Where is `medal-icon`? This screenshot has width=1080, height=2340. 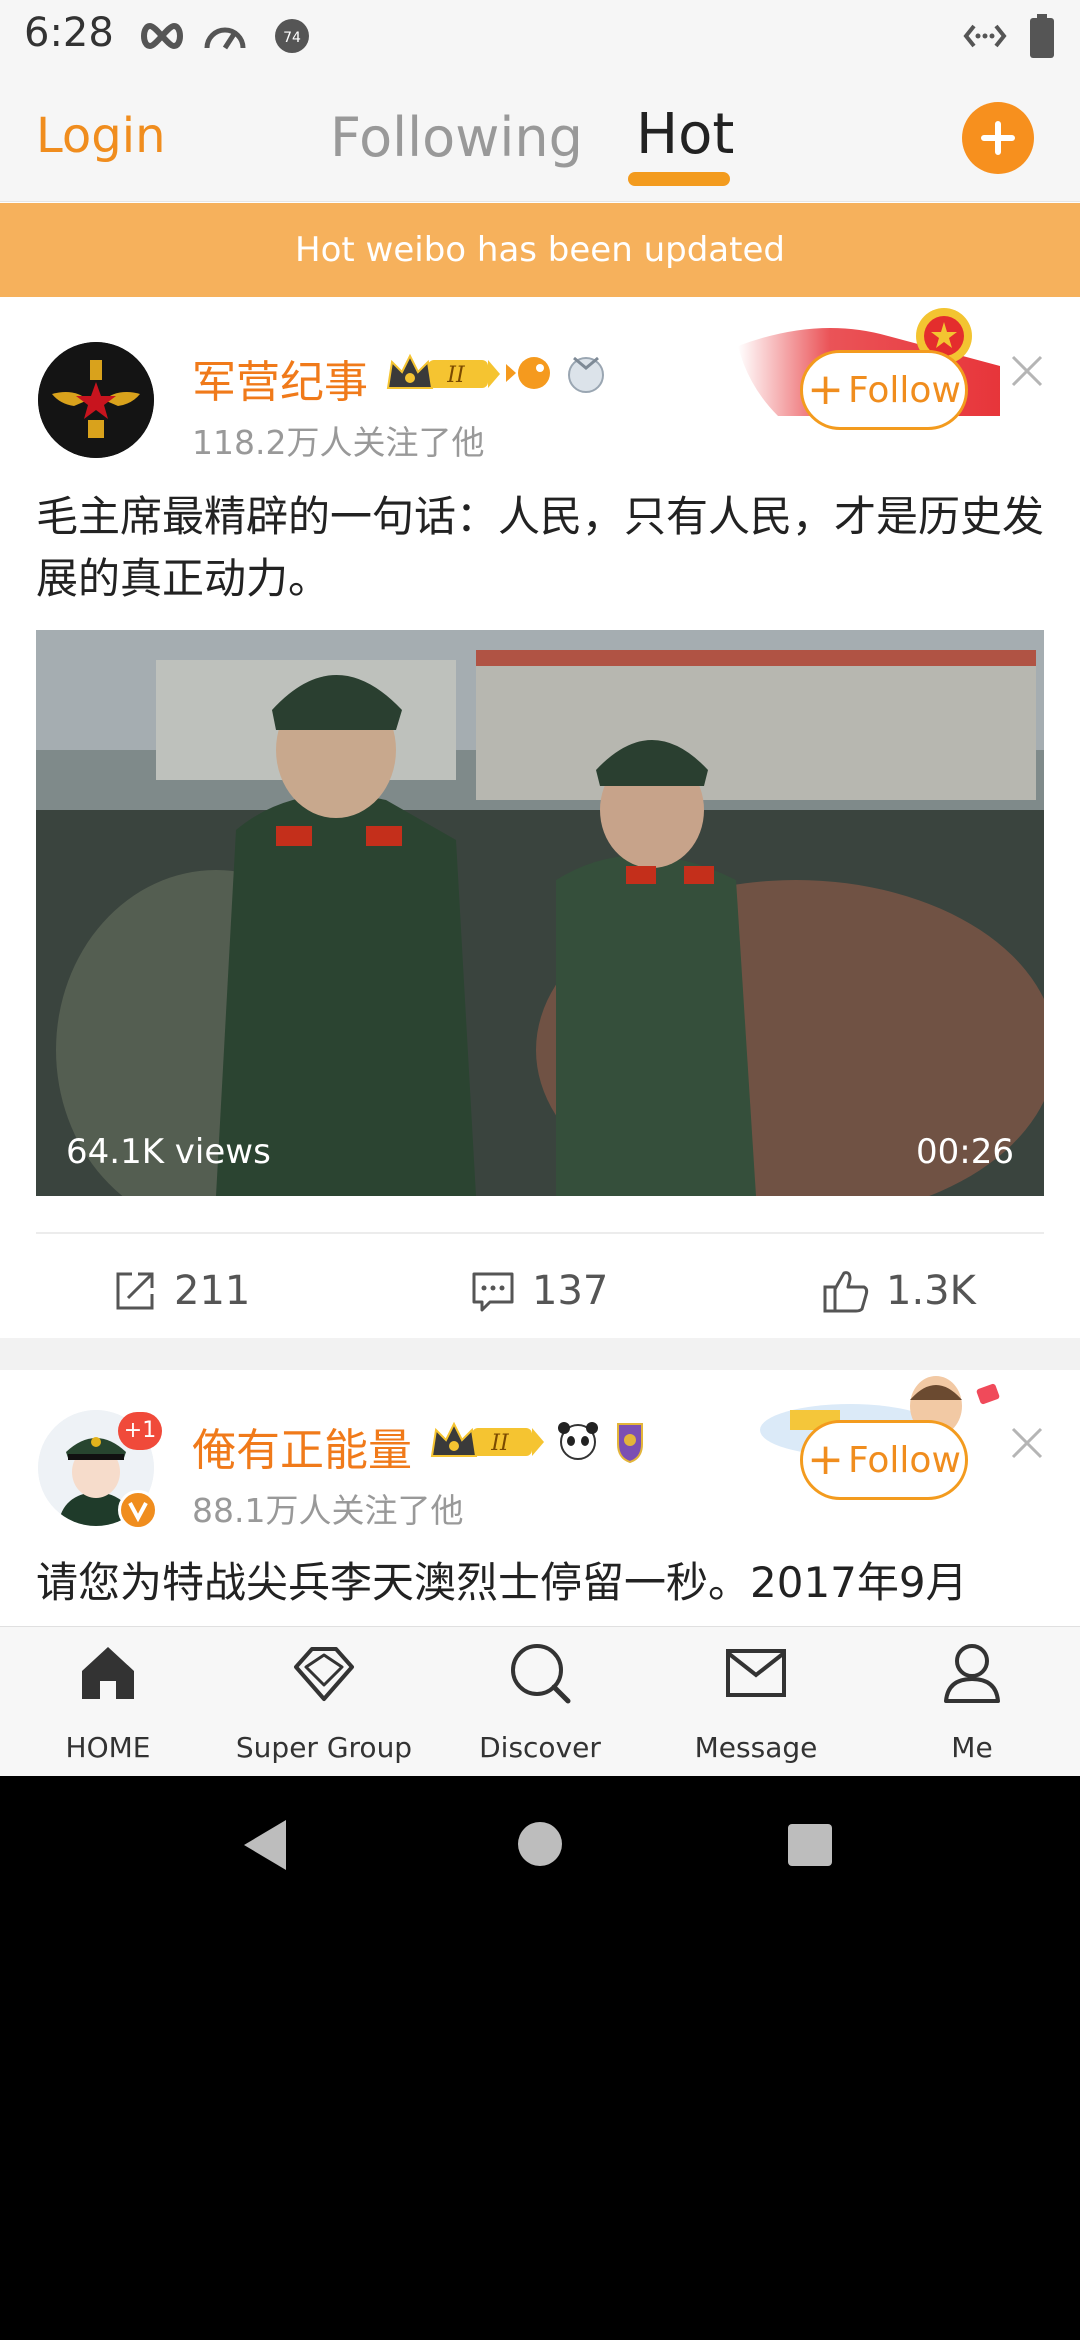 medal-icon is located at coordinates (586, 374).